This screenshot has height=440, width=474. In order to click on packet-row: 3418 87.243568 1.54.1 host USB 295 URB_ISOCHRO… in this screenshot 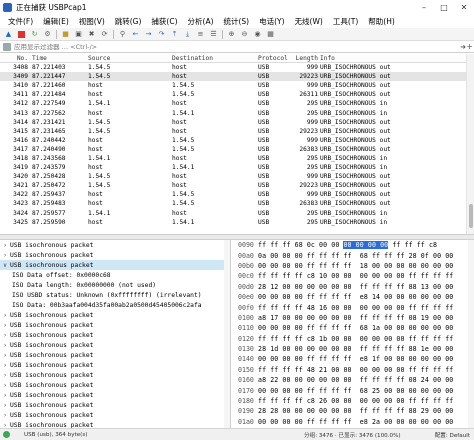, I will do `click(237, 158)`.